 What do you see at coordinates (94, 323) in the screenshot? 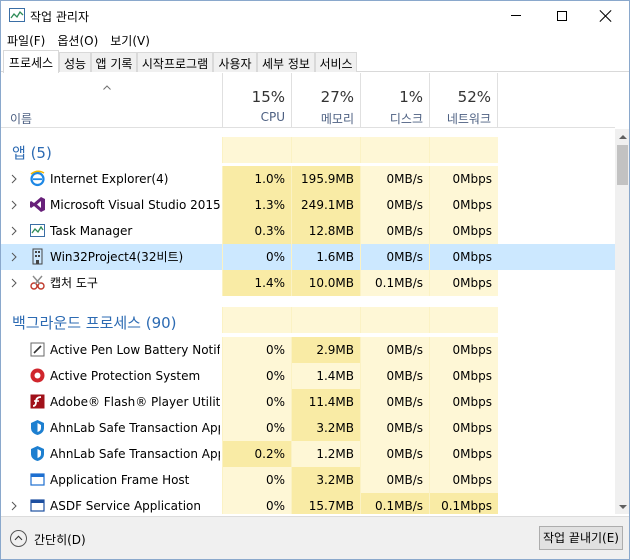
I see `group-title-background: 백그라운드 프로세스 (90)` at bounding box center [94, 323].